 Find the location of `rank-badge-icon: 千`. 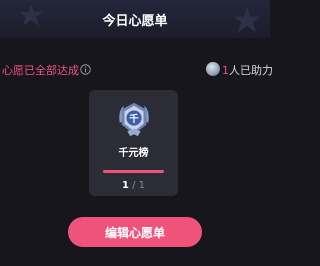

rank-badge-icon: 千 is located at coordinates (134, 119).